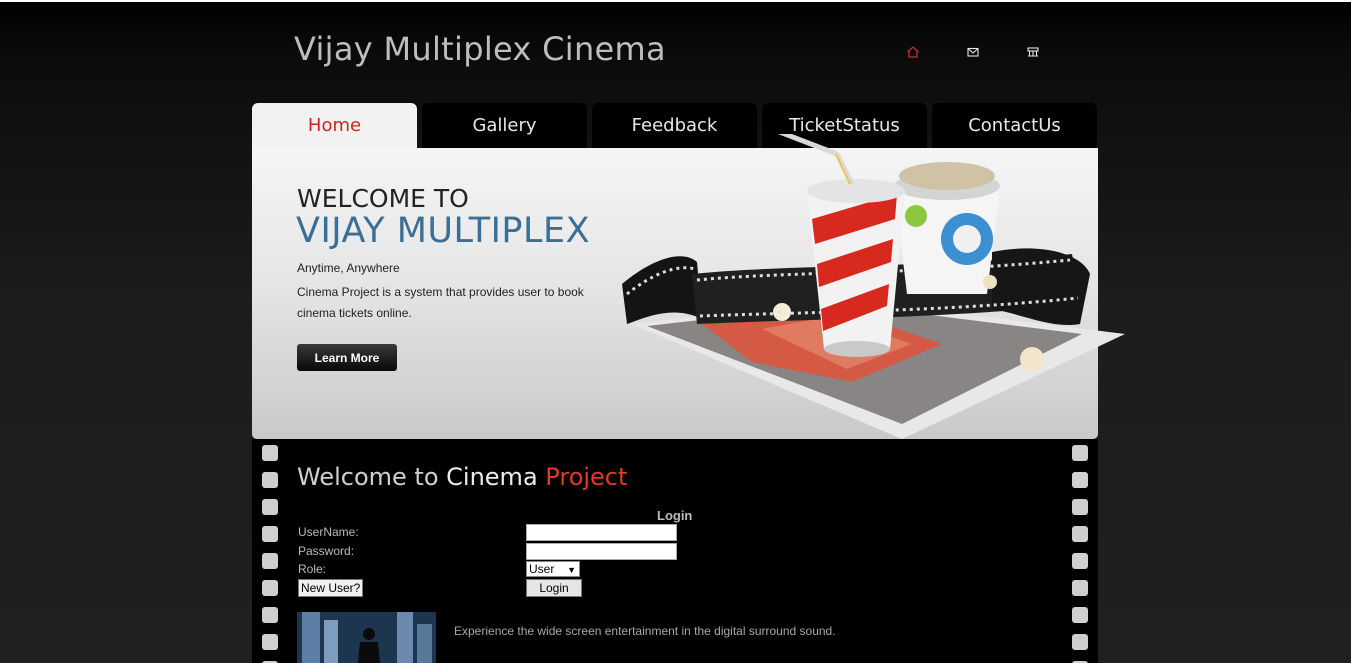 The image size is (1351, 663). I want to click on password-label: Password:, so click(326, 551).